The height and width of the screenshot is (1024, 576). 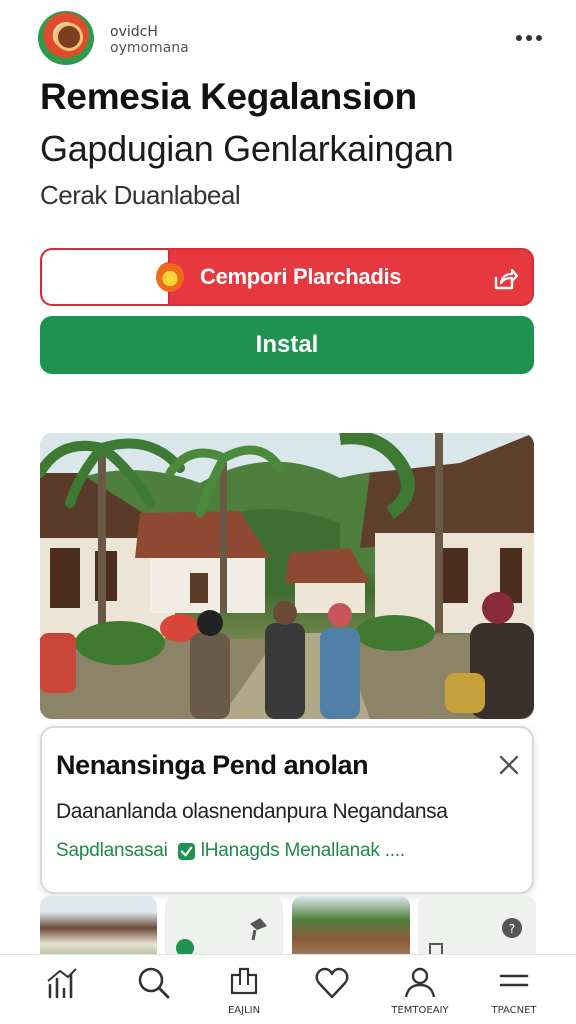 What do you see at coordinates (332, 983) in the screenshot?
I see `heart-icon` at bounding box center [332, 983].